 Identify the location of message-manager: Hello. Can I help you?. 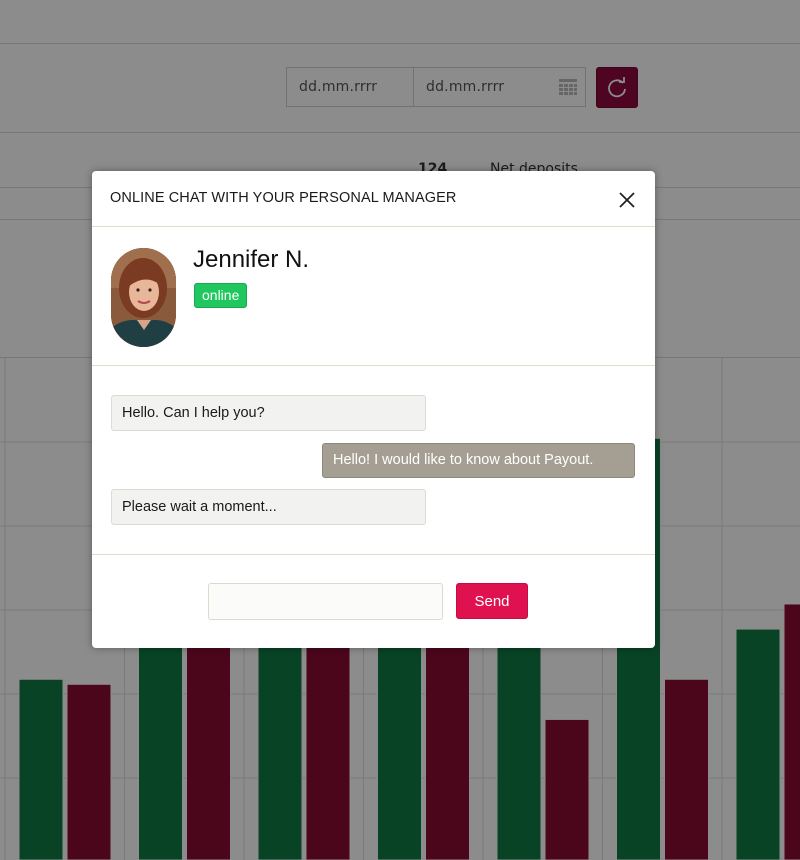
(268, 413).